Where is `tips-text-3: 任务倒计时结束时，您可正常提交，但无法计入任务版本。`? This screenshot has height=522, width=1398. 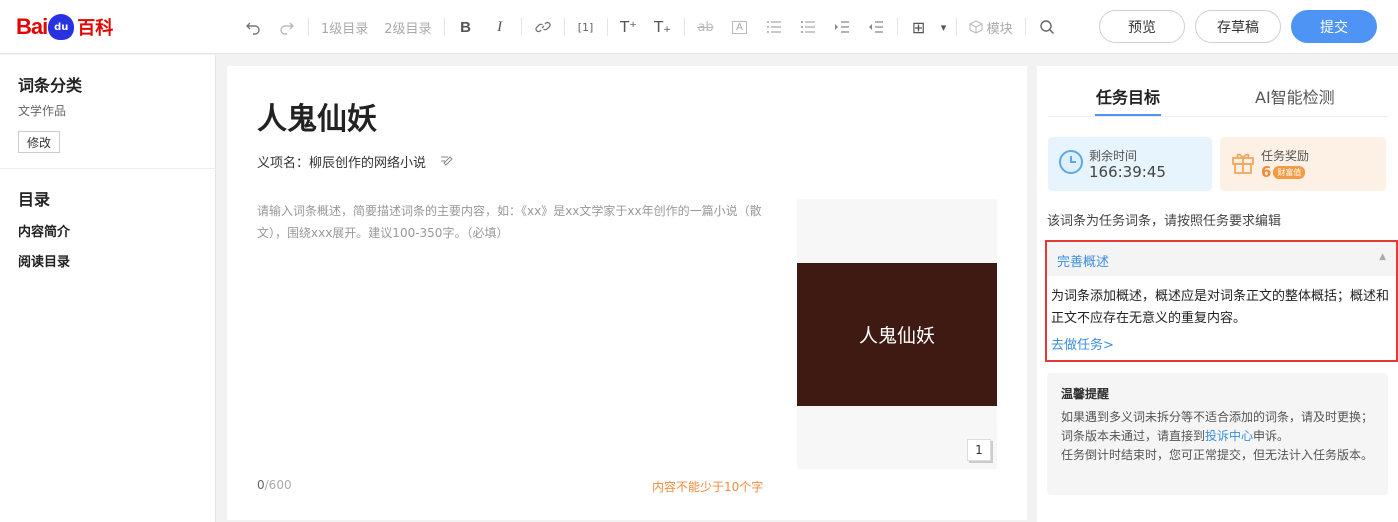 tips-text-3: 任务倒计时结束时，您可正常提交，但无法计入任务版本。 is located at coordinates (1217, 455).